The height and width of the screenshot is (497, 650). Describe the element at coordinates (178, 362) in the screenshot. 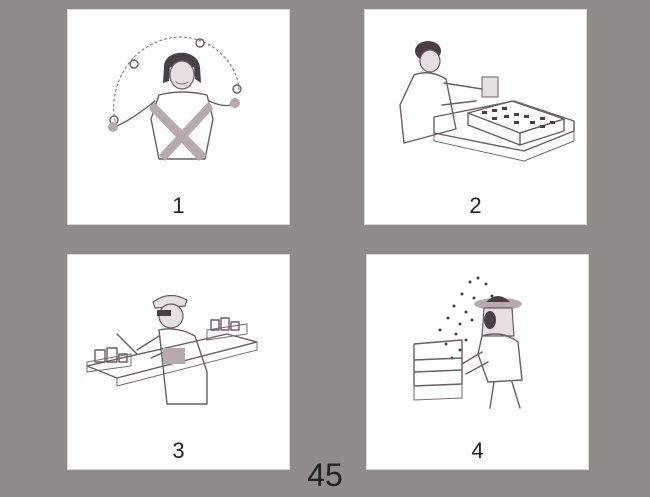

I see `picture-card-3: 3` at that location.